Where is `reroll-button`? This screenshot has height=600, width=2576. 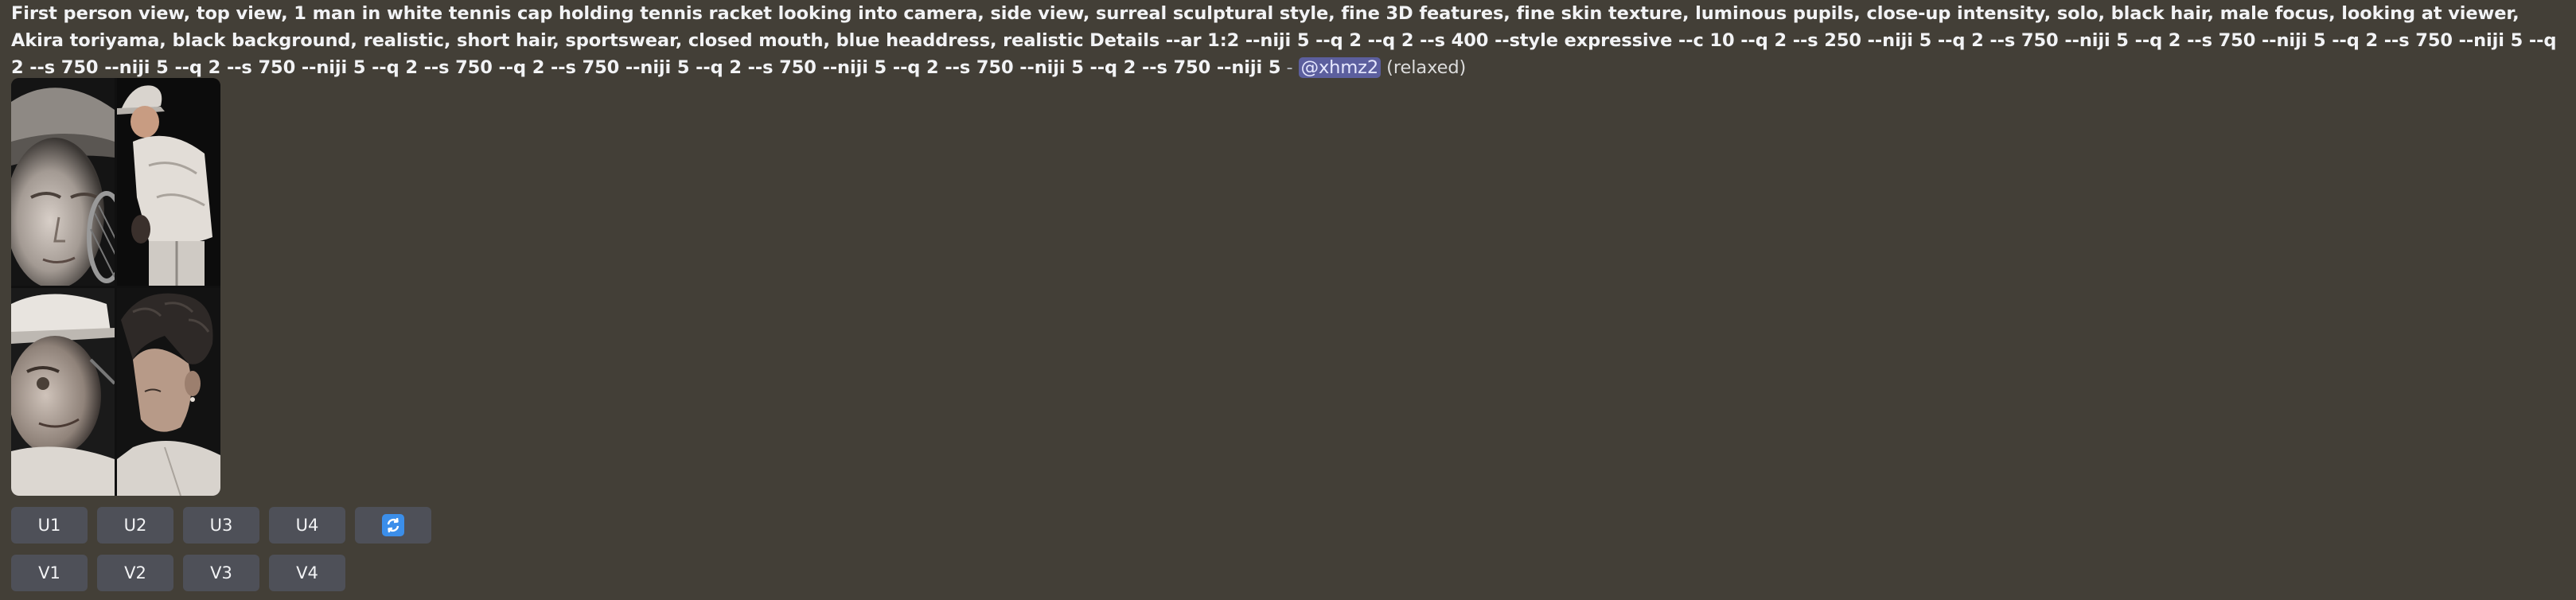
reroll-button is located at coordinates (393, 525).